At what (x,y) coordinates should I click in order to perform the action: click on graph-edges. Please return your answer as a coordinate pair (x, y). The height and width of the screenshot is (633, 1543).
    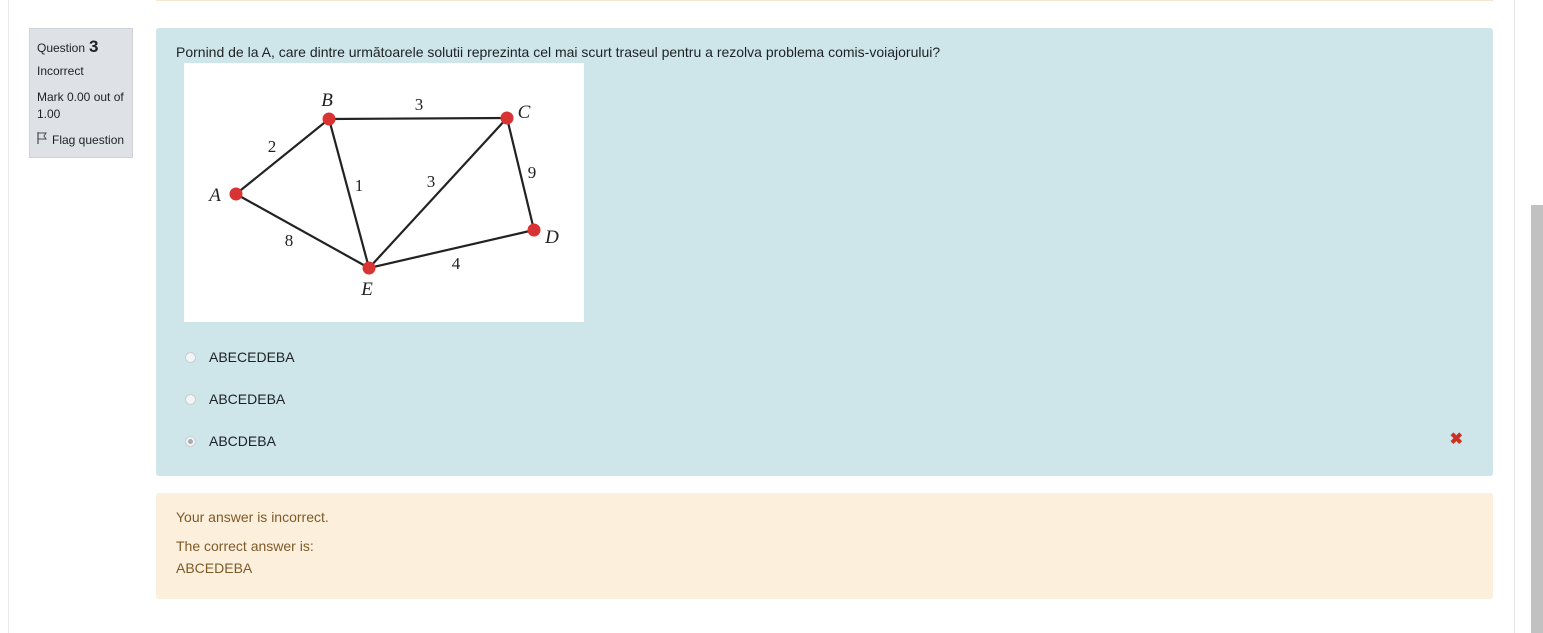
    Looking at the image, I should click on (385, 193).